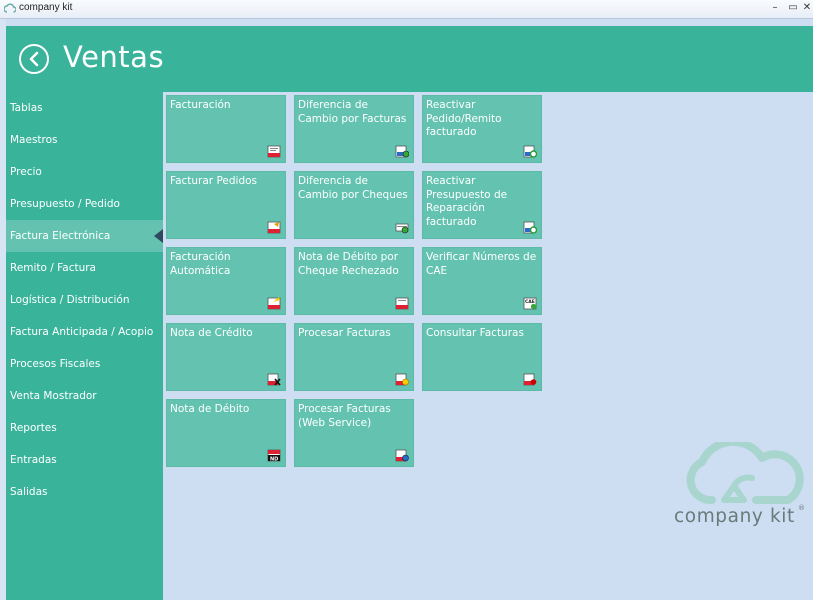 The image size is (813, 600). I want to click on logo-text: company kit, so click(734, 516).